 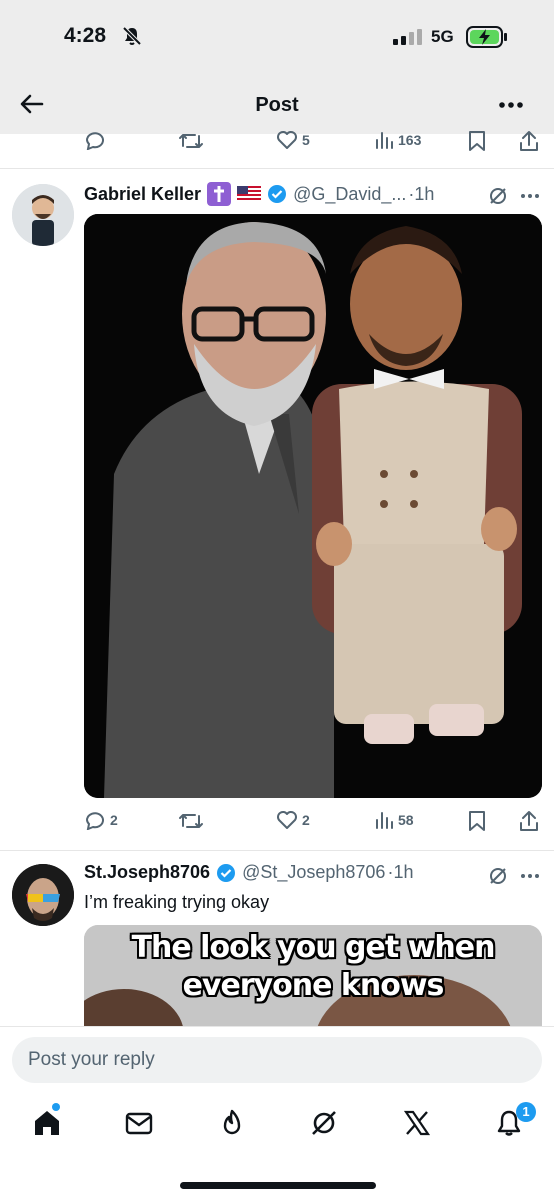 I want to click on home-icon, so click(x=47, y=1123).